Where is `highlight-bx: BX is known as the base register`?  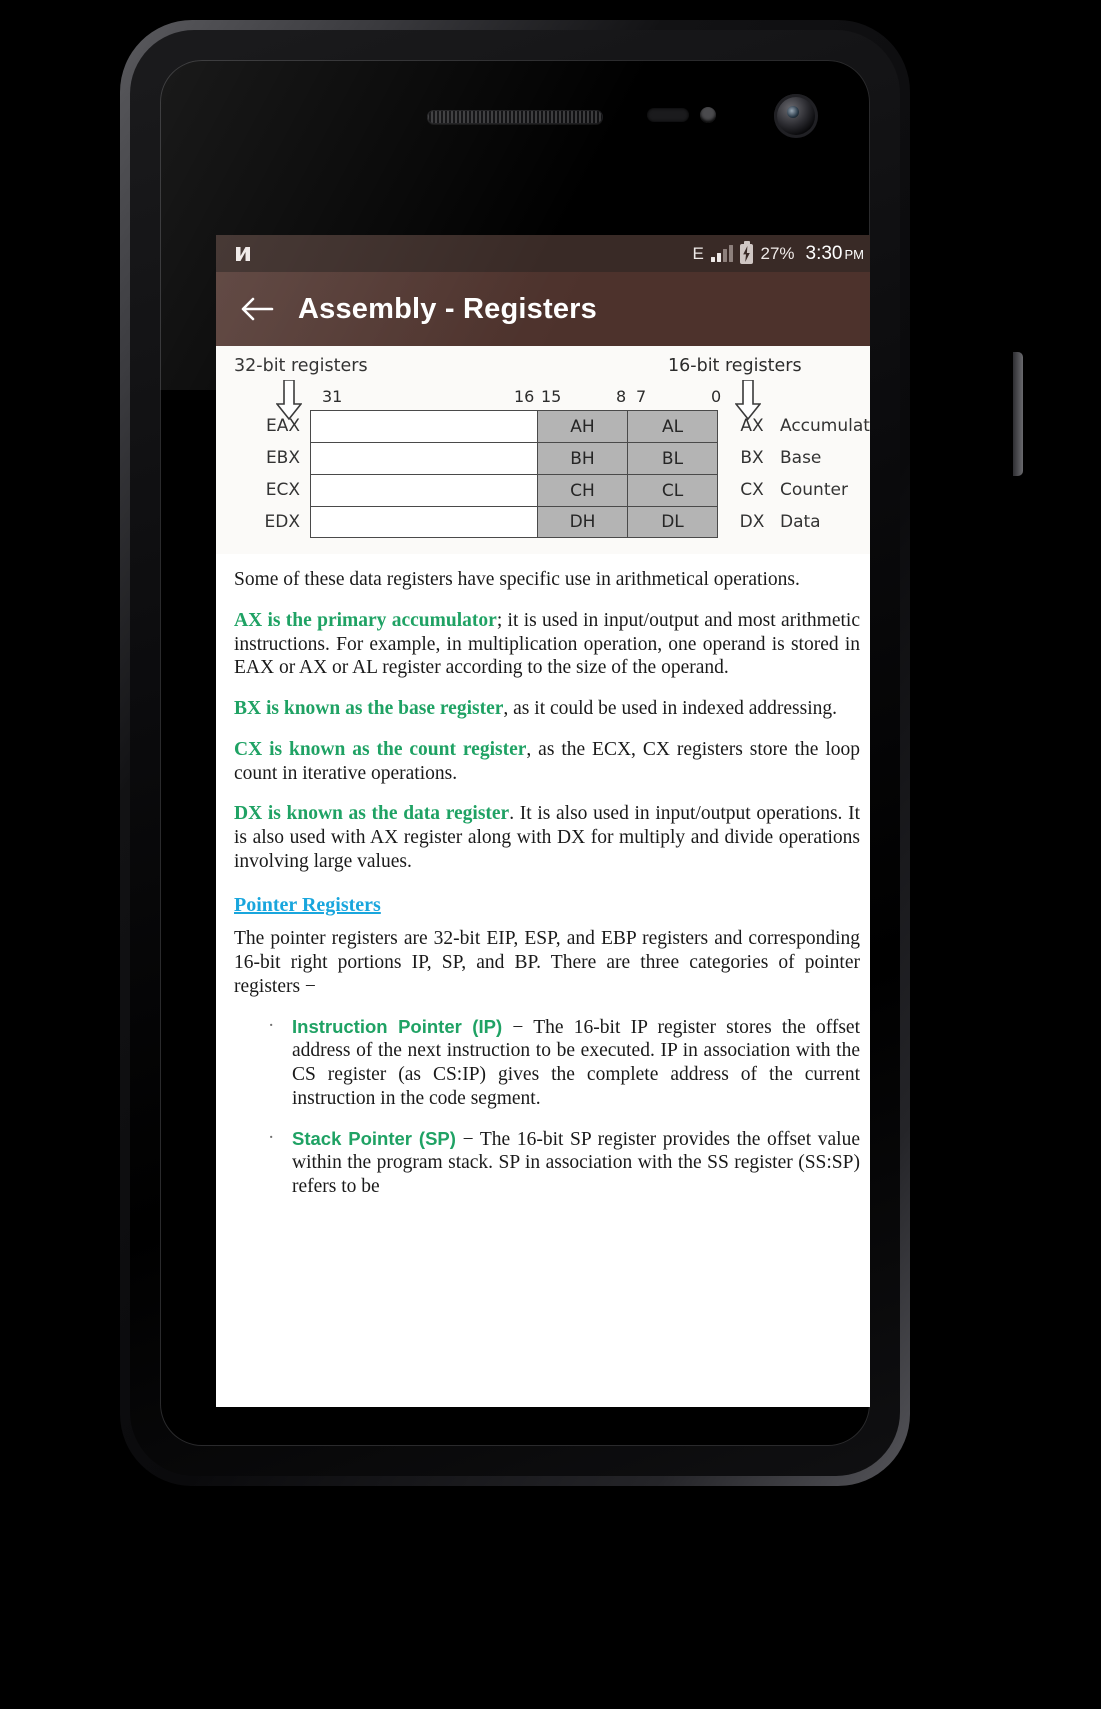
highlight-bx: BX is known as the base register is located at coordinates (369, 709).